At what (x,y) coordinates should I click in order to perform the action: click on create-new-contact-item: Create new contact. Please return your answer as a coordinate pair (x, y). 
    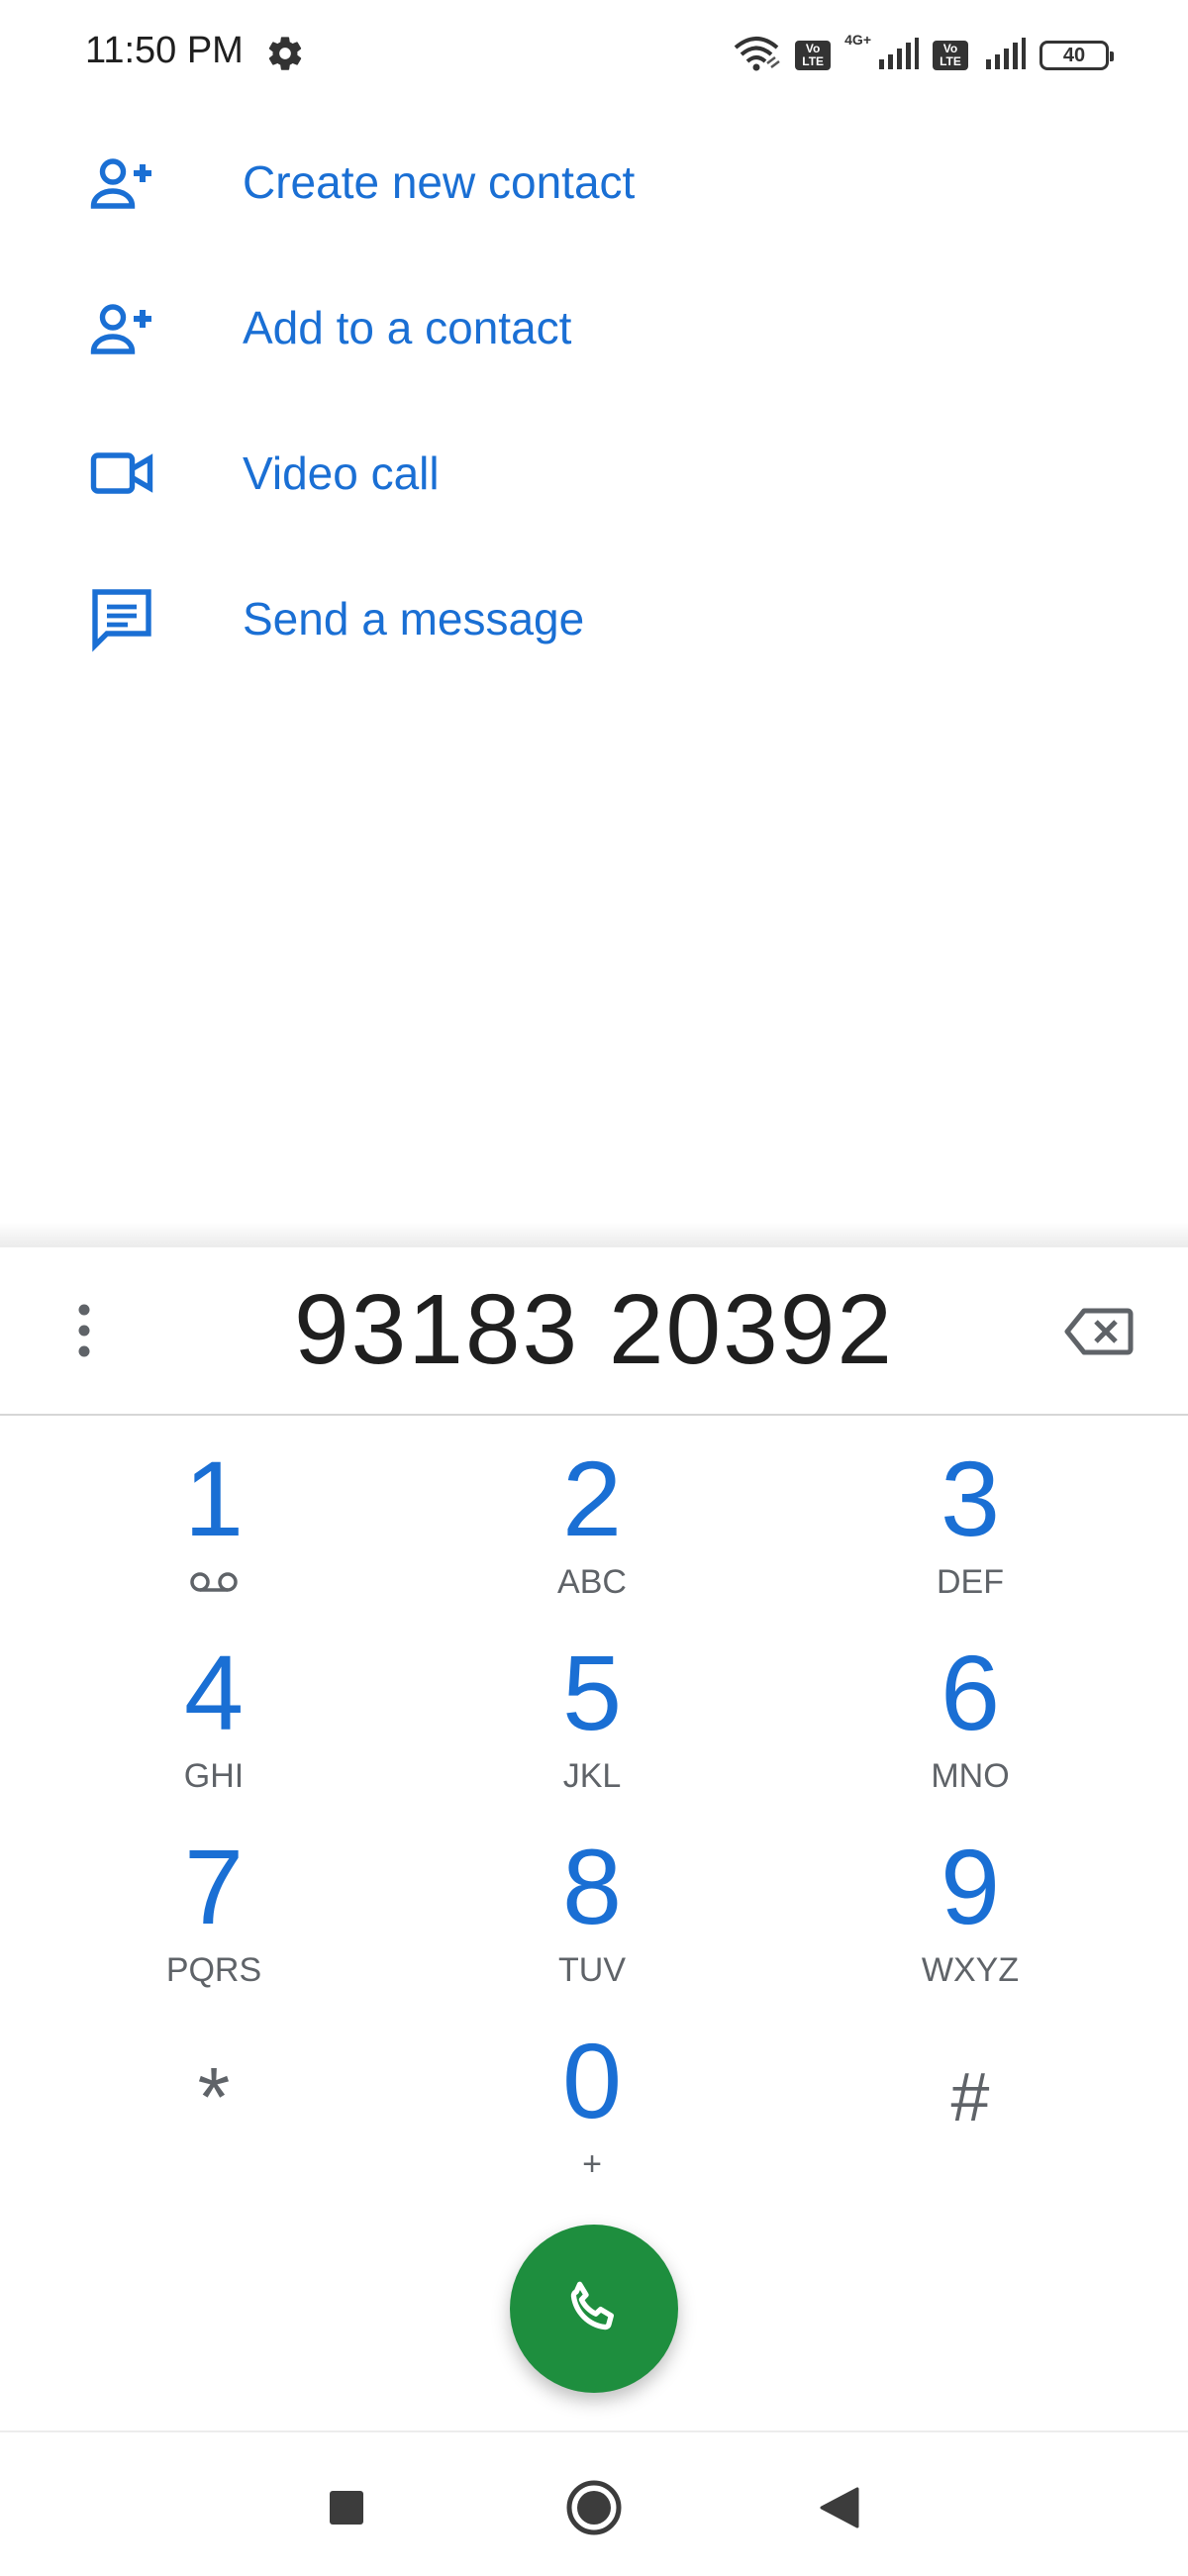
    Looking at the image, I should click on (594, 182).